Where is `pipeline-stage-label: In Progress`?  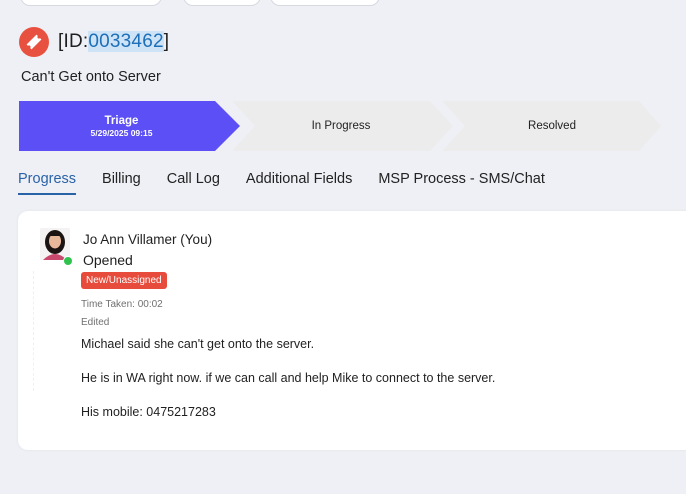
pipeline-stage-label: In Progress is located at coordinates (341, 126).